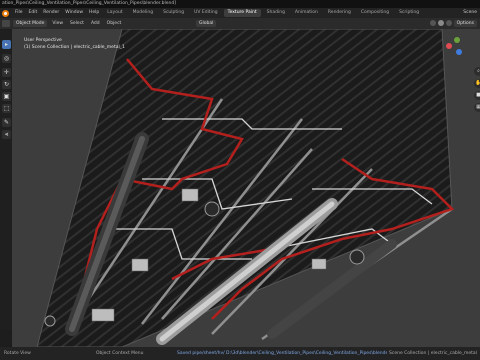 This screenshot has width=480, height=360. What do you see at coordinates (173, 13) in the screenshot?
I see `tab-sculpting: Sculpting` at bounding box center [173, 13].